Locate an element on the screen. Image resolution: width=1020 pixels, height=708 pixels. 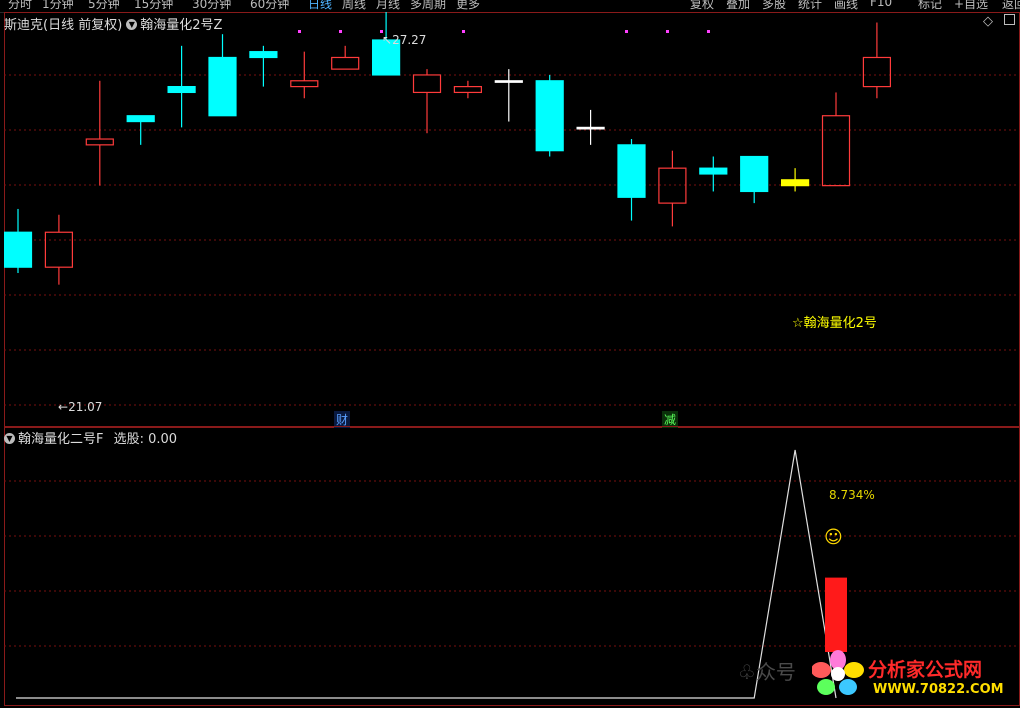
toolbar-right-item-1: 叠加 is located at coordinates (738, 6).